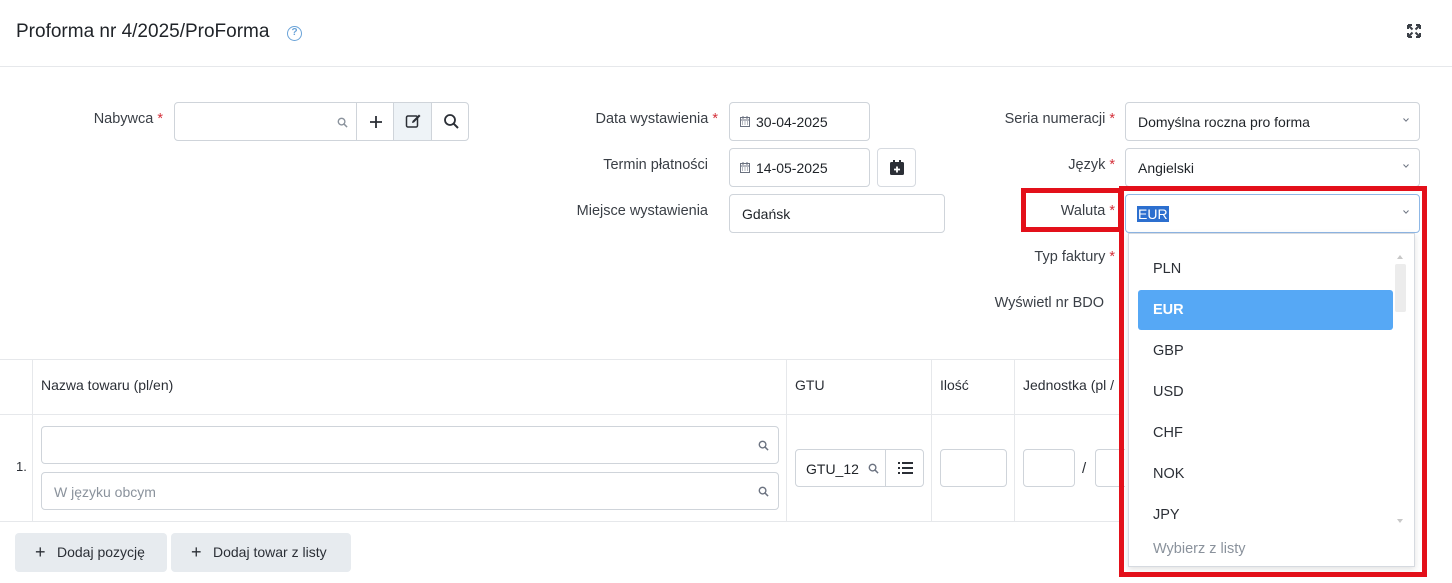 This screenshot has height=583, width=1452. I want to click on payment-due-label: Termin płatności, so click(655, 165).